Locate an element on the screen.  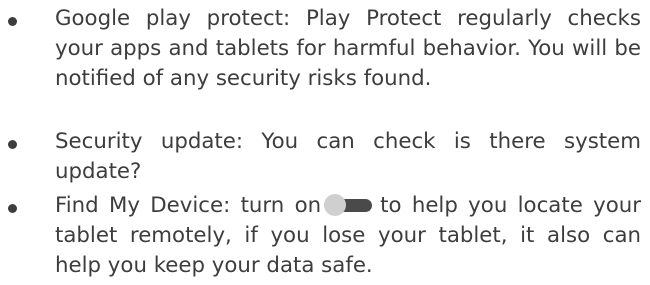
toggle-switch-icon is located at coordinates (349, 205).